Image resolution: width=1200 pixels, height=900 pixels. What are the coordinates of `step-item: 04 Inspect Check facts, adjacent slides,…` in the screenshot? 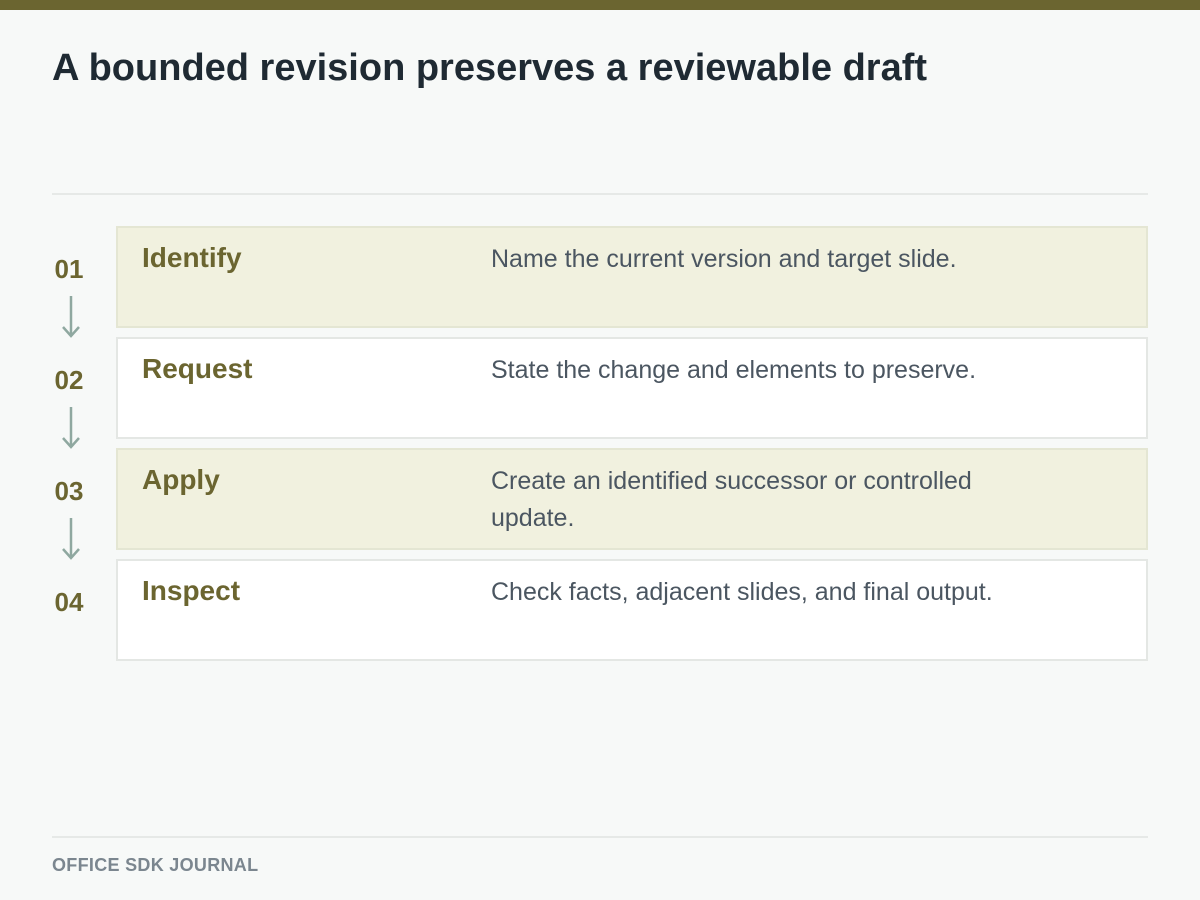 It's located at (600, 610).